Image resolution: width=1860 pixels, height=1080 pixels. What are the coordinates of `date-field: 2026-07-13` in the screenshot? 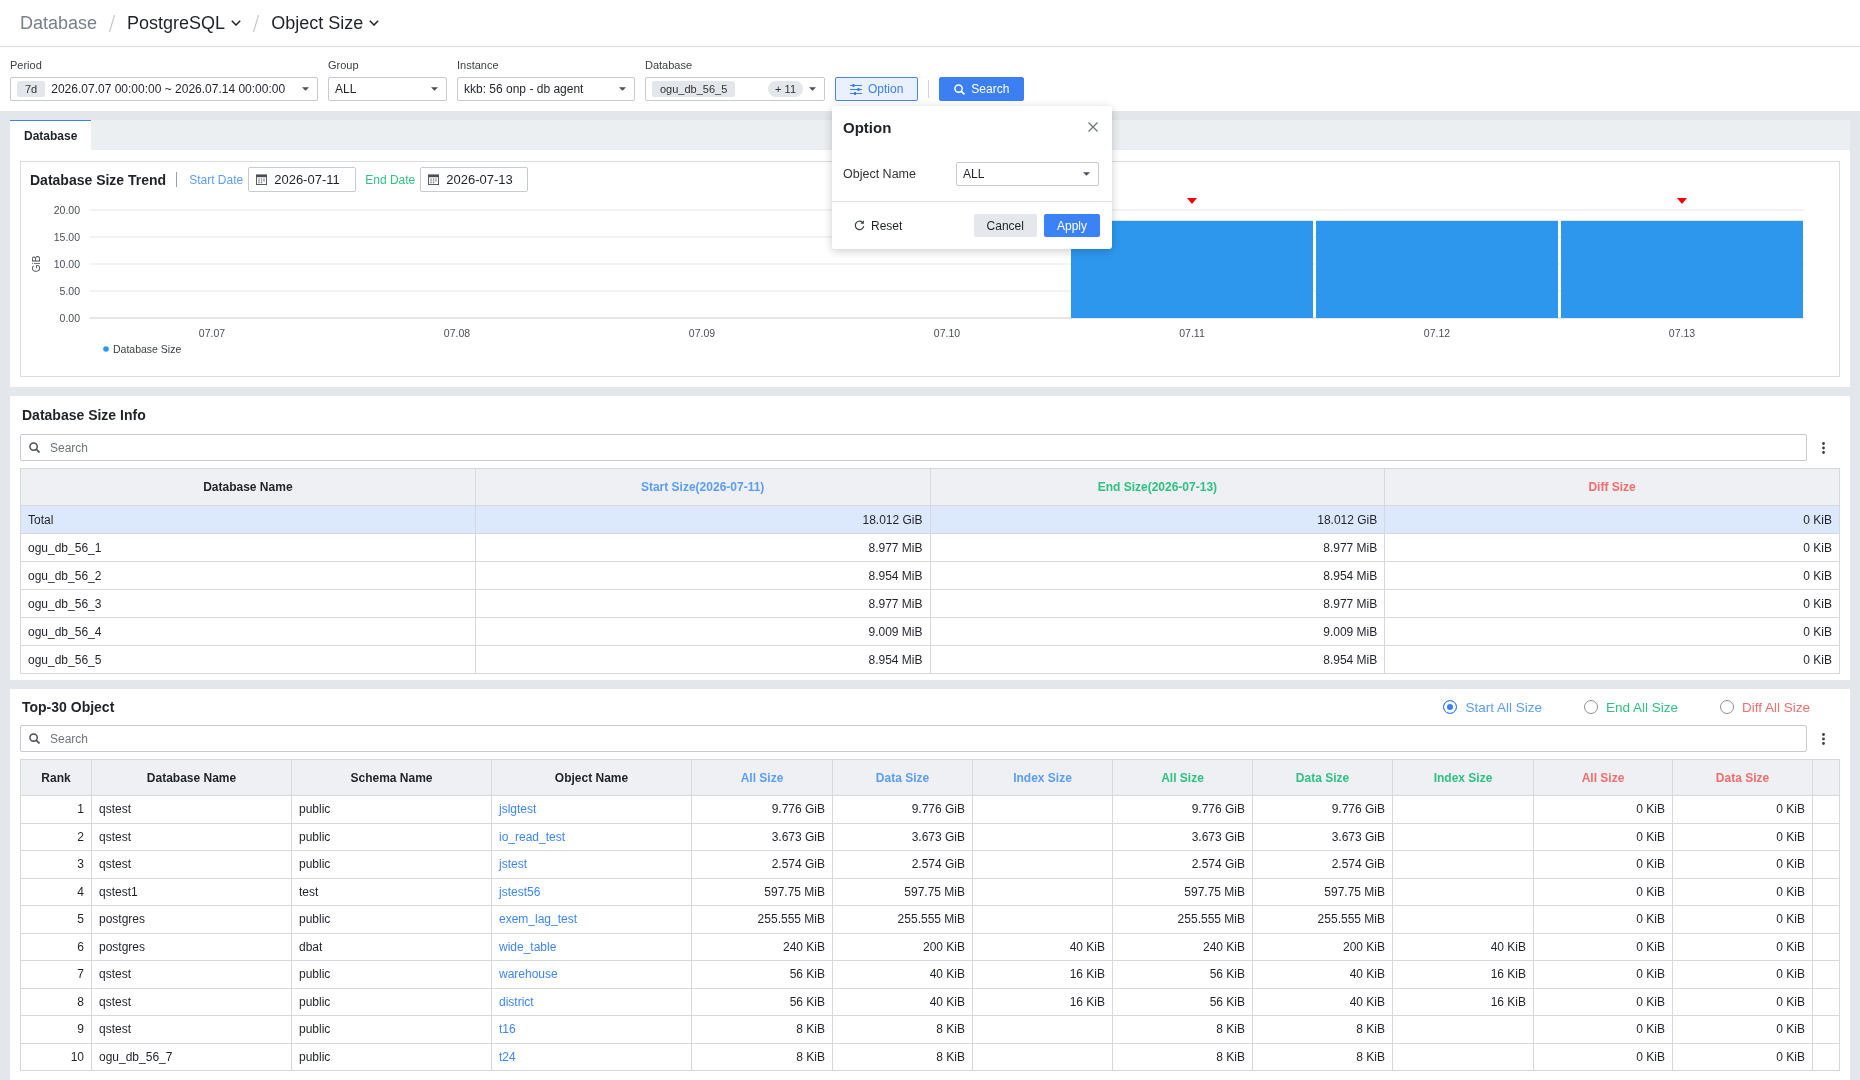 It's located at (474, 179).